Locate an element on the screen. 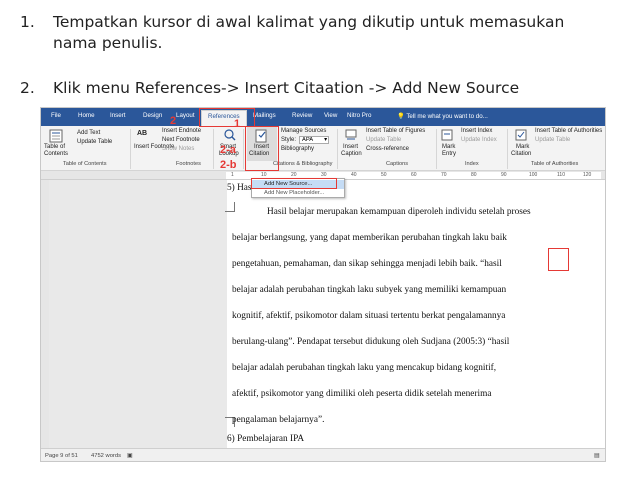  word-count: 4752 words is located at coordinates (106, 456).